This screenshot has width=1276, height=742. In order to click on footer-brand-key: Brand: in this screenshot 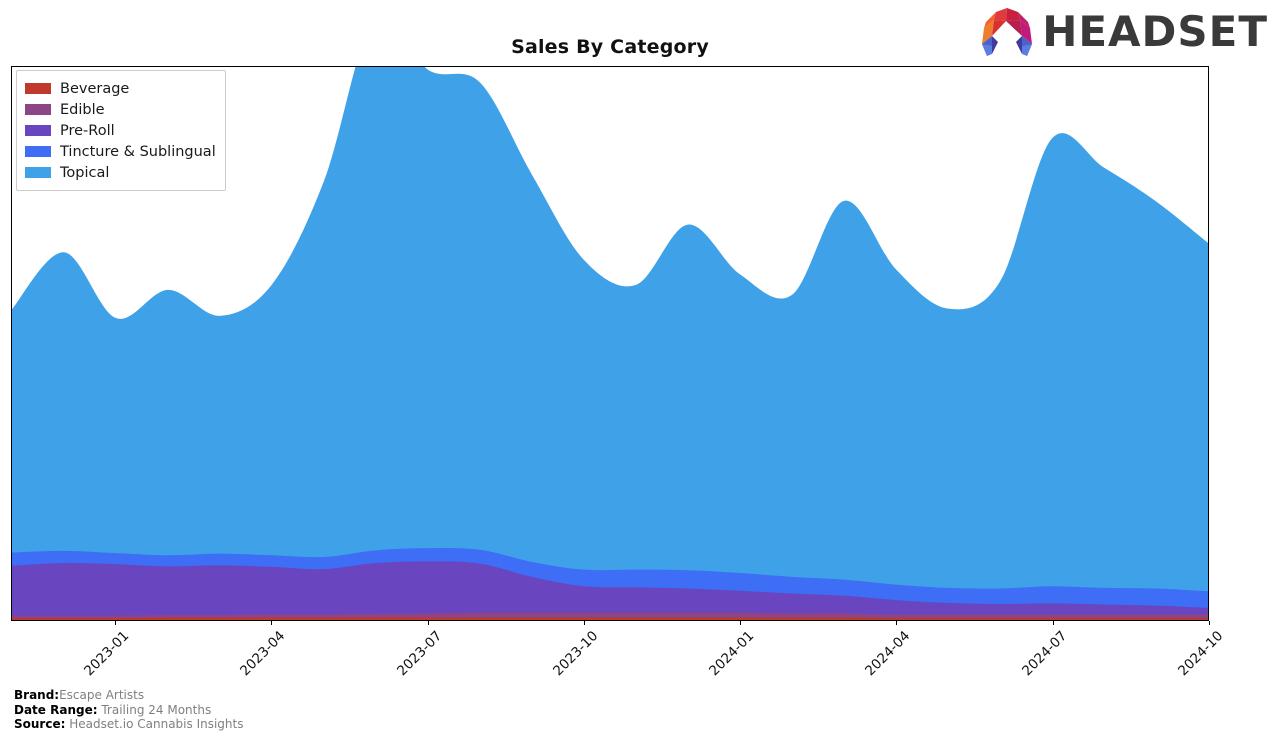, I will do `click(37, 695)`.